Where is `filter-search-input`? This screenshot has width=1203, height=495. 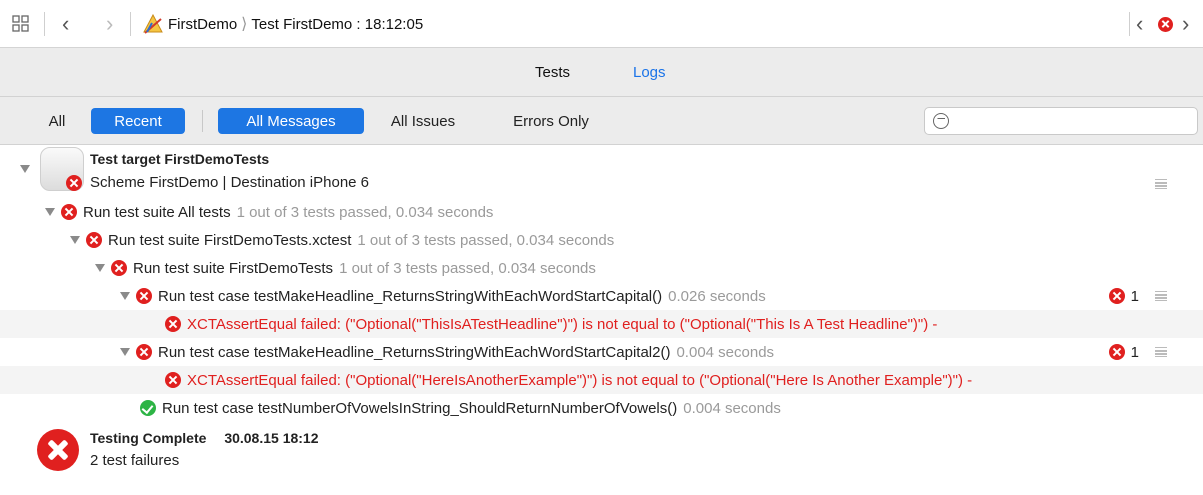 filter-search-input is located at coordinates (1061, 121).